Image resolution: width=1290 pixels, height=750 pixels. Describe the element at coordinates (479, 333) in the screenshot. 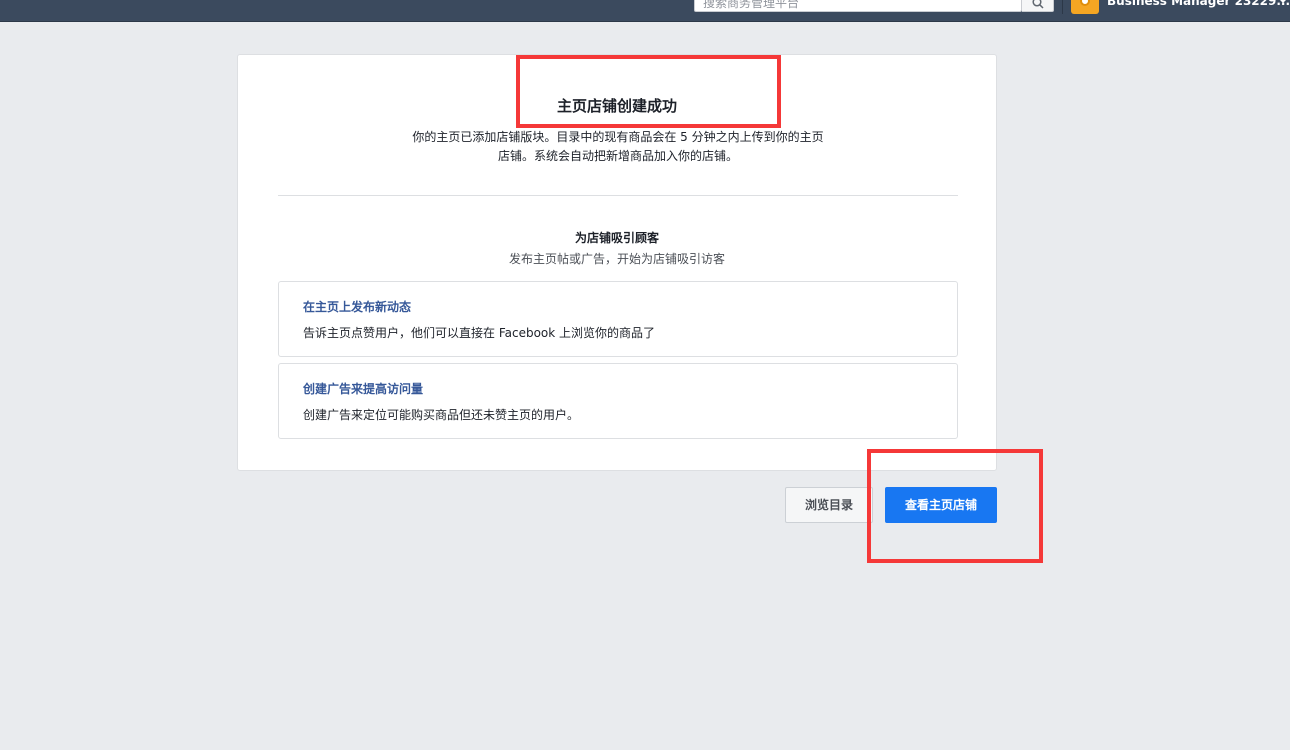

I see `option-description: 告诉主页点赞用户，他们可以直接在 Facebook 上浏览你的商品了` at that location.